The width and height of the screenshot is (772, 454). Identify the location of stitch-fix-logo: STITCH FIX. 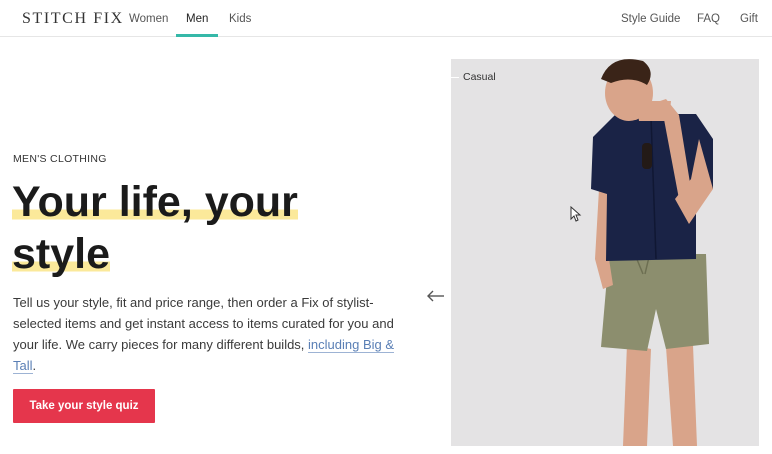
(73, 19).